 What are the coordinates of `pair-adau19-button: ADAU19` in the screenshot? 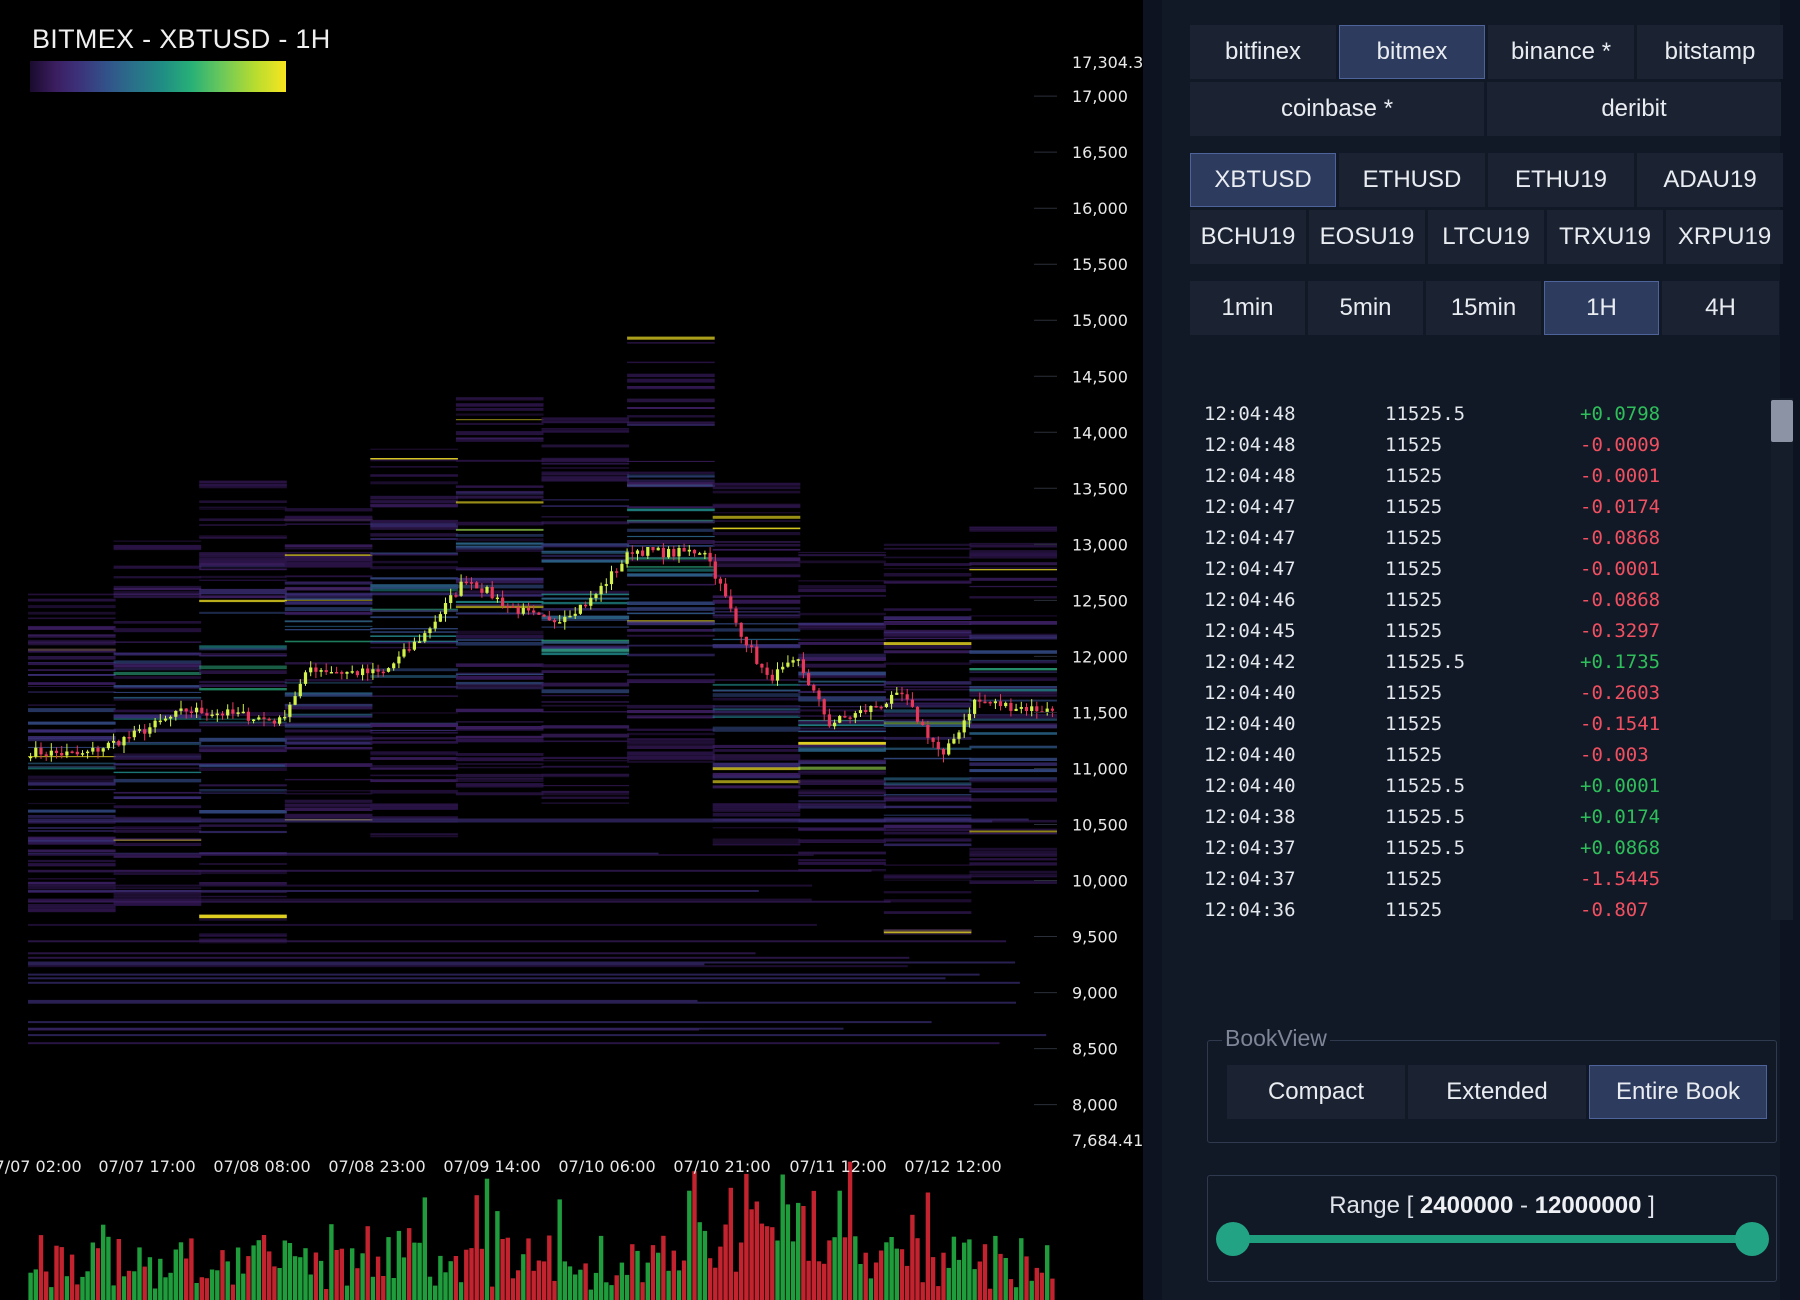 It's located at (1710, 180).